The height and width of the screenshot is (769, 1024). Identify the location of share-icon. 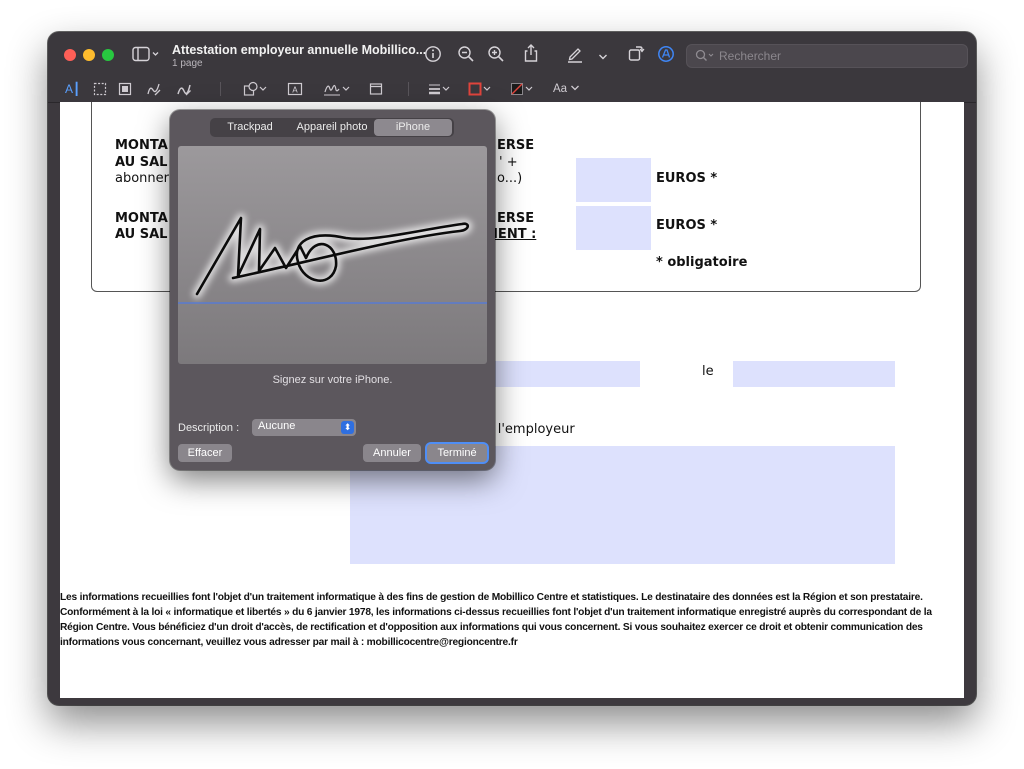
(531, 53).